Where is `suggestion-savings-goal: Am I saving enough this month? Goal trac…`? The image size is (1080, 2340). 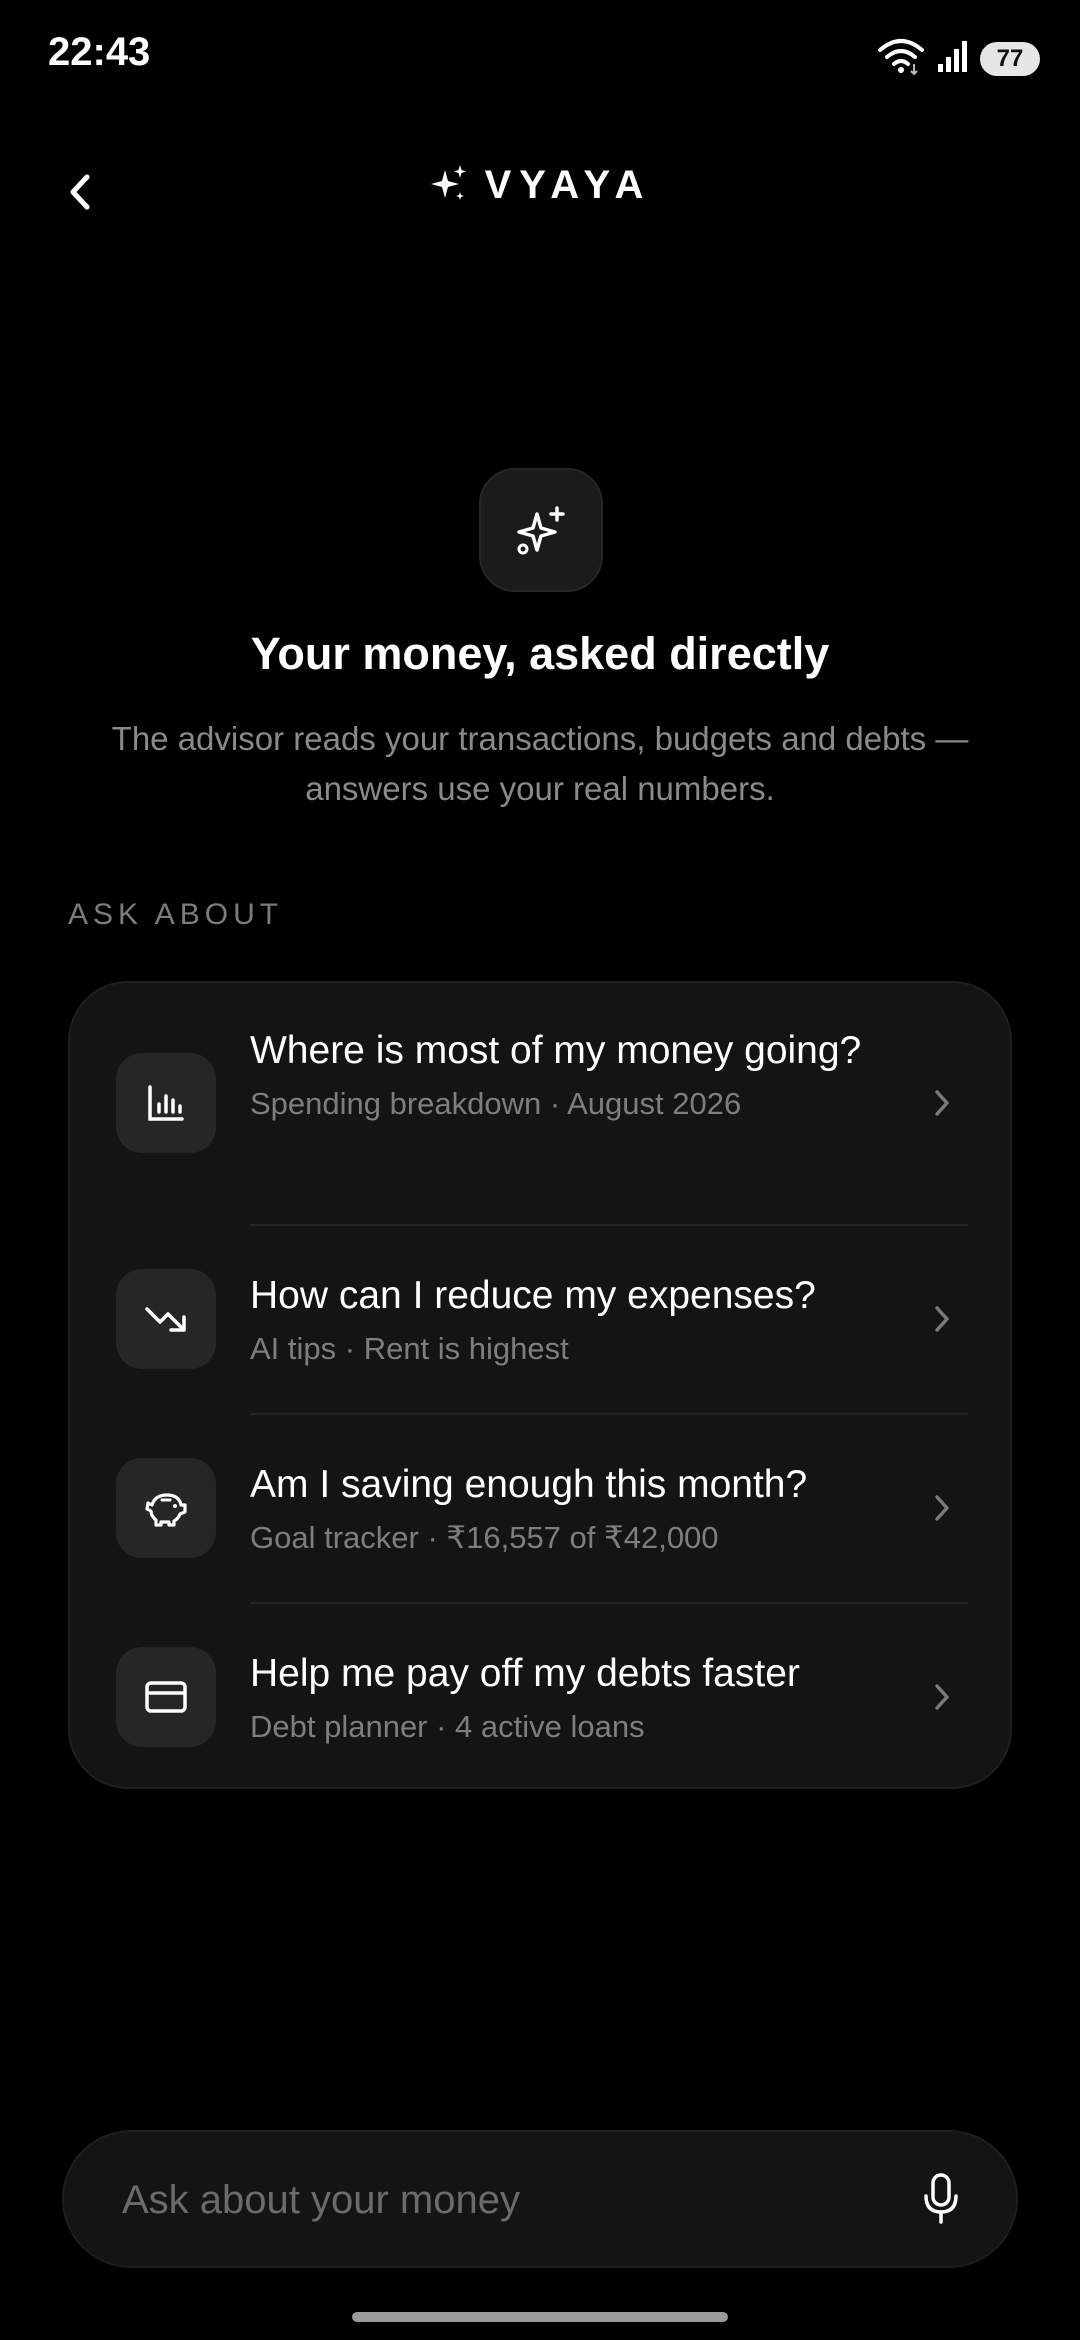 suggestion-savings-goal: Am I saving enough this month? Goal trac… is located at coordinates (540, 1508).